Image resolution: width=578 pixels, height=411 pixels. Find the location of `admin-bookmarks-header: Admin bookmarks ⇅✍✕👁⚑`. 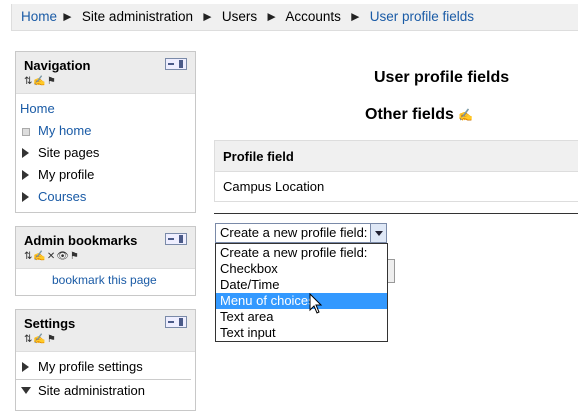

admin-bookmarks-header: Admin bookmarks ⇅✍✕👁⚑ is located at coordinates (105, 248).